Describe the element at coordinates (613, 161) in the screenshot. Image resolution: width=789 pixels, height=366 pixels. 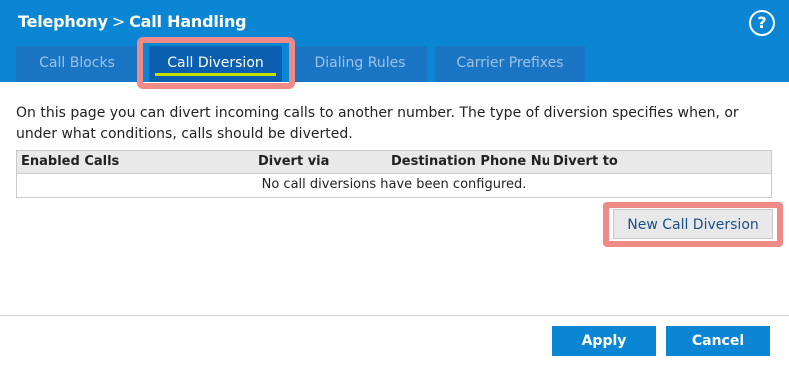
I see `column-header-divert-to: Divert to` at that location.